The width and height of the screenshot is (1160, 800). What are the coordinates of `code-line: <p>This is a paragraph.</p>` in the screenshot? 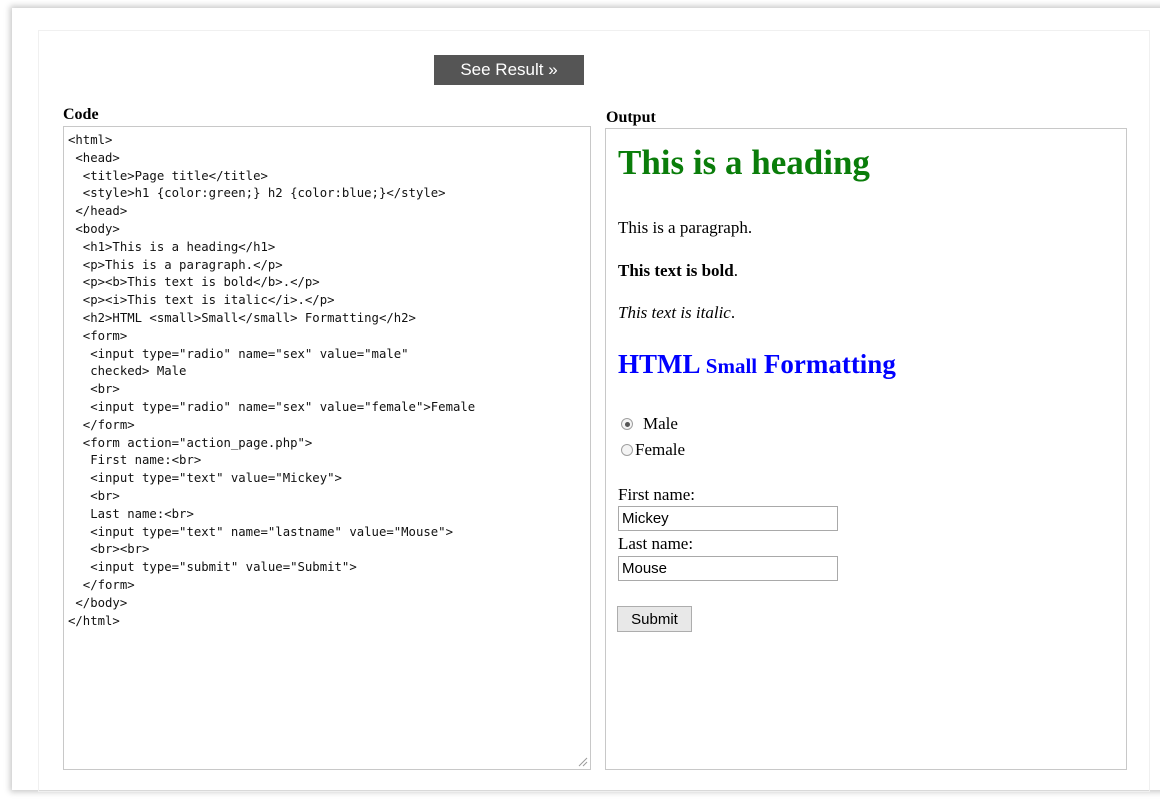 It's located at (175, 264).